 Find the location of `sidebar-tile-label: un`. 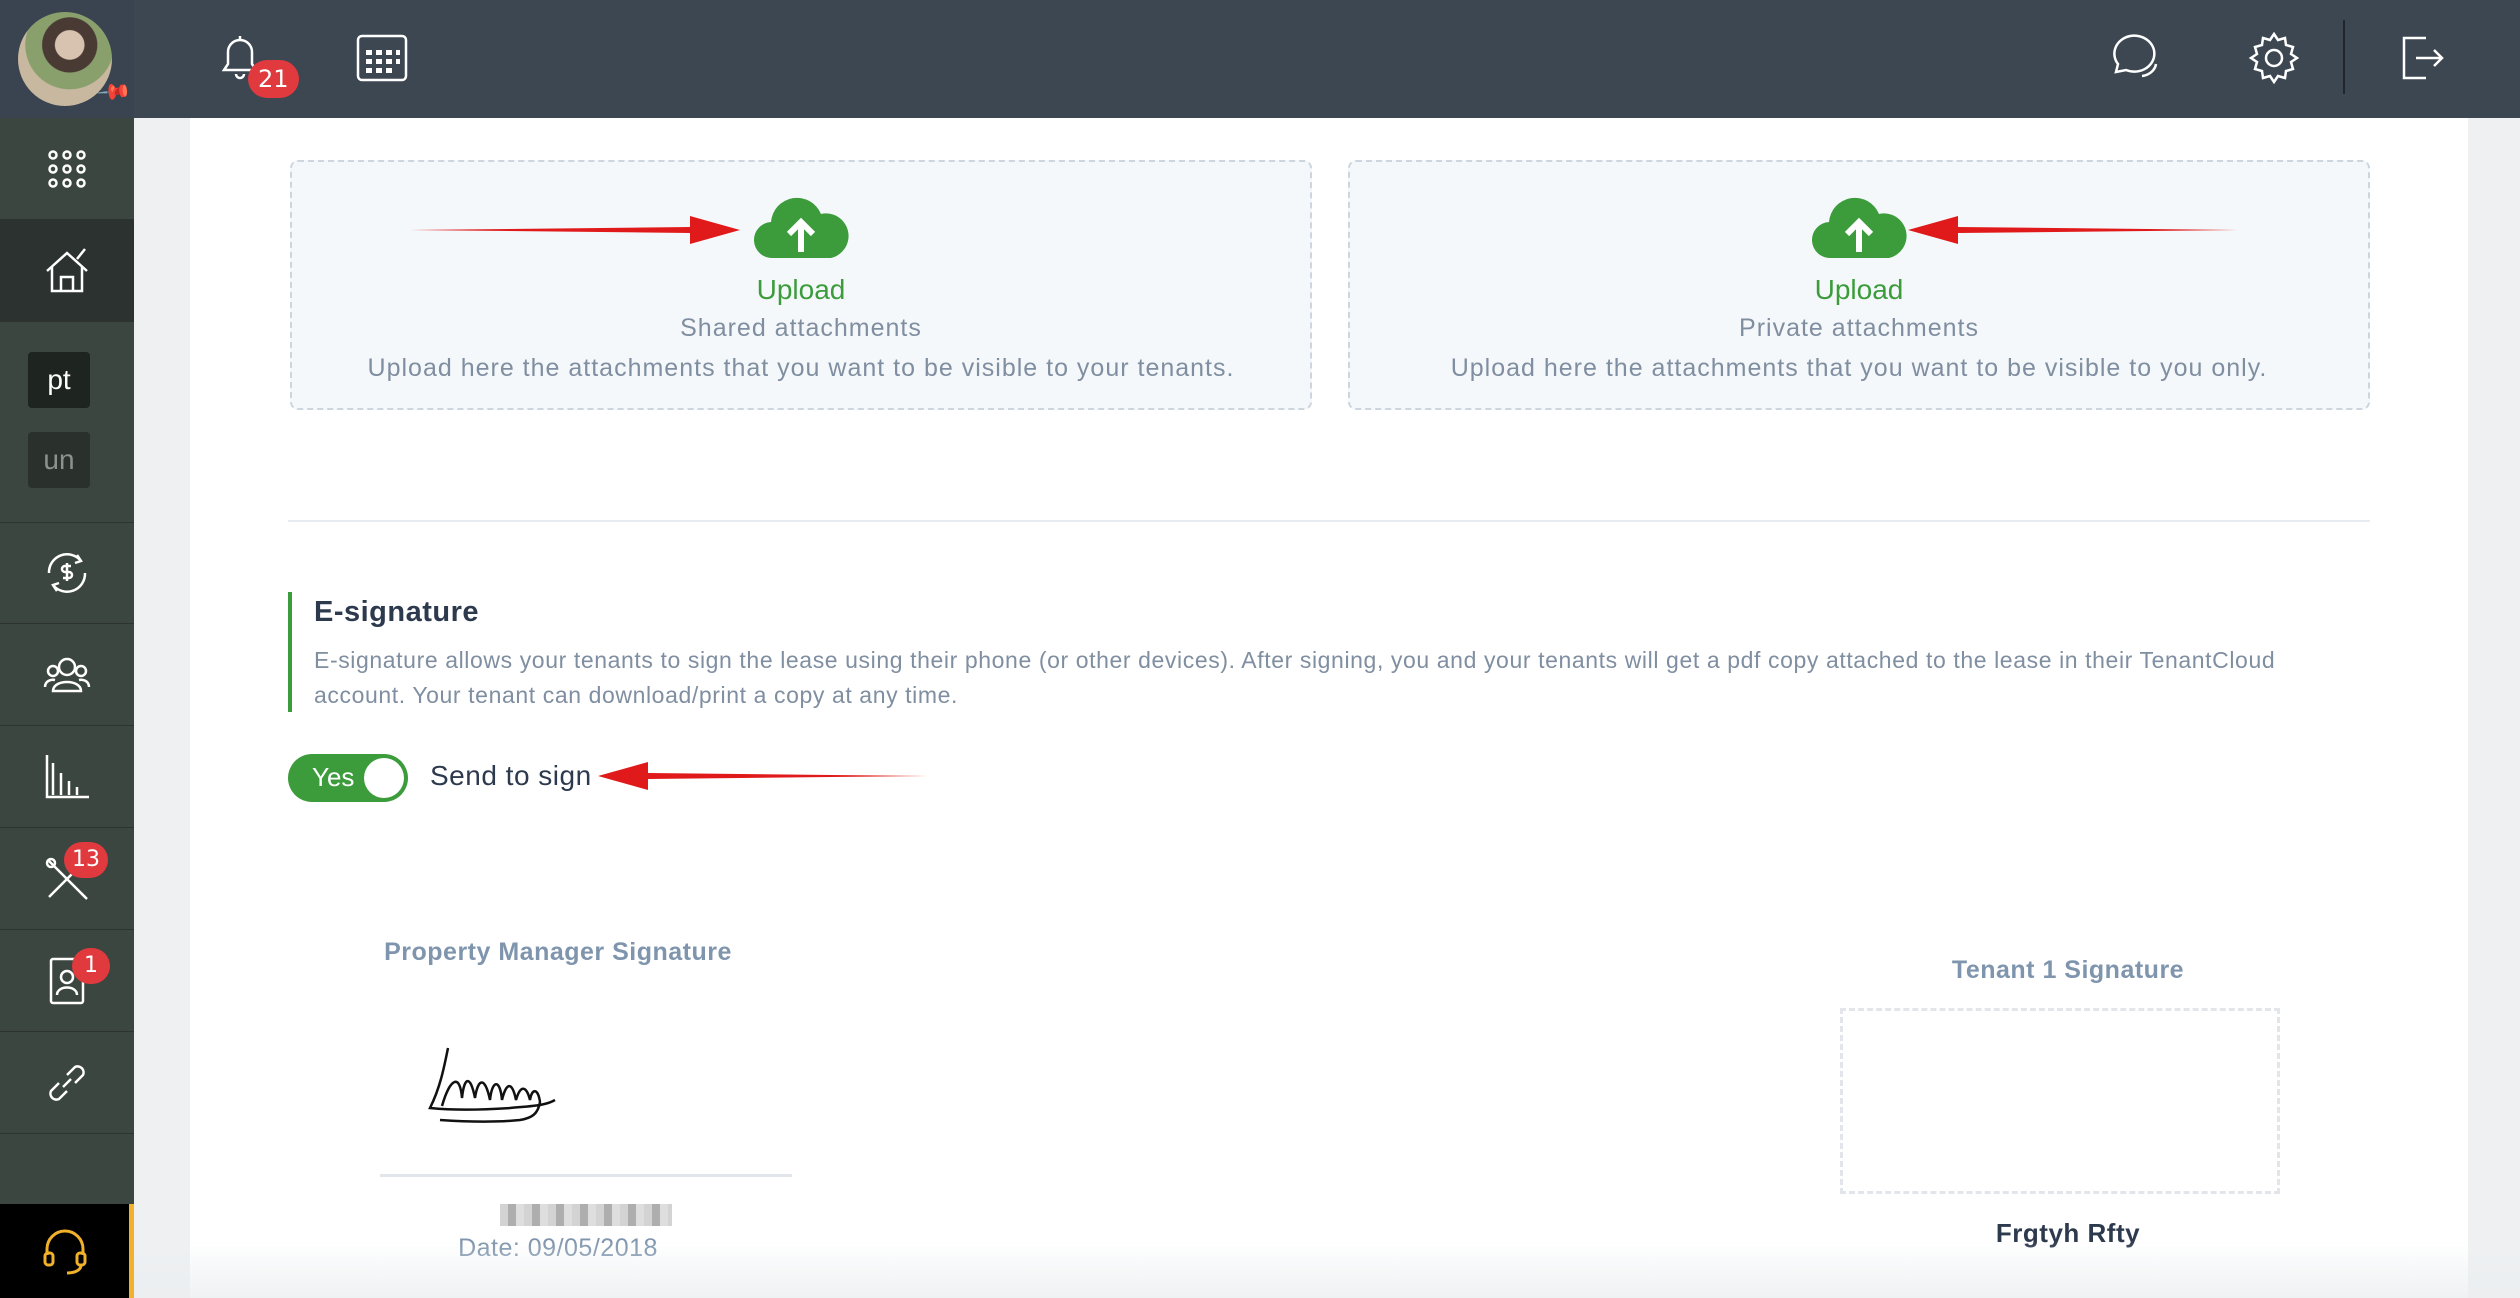

sidebar-tile-label: un is located at coordinates (59, 459).